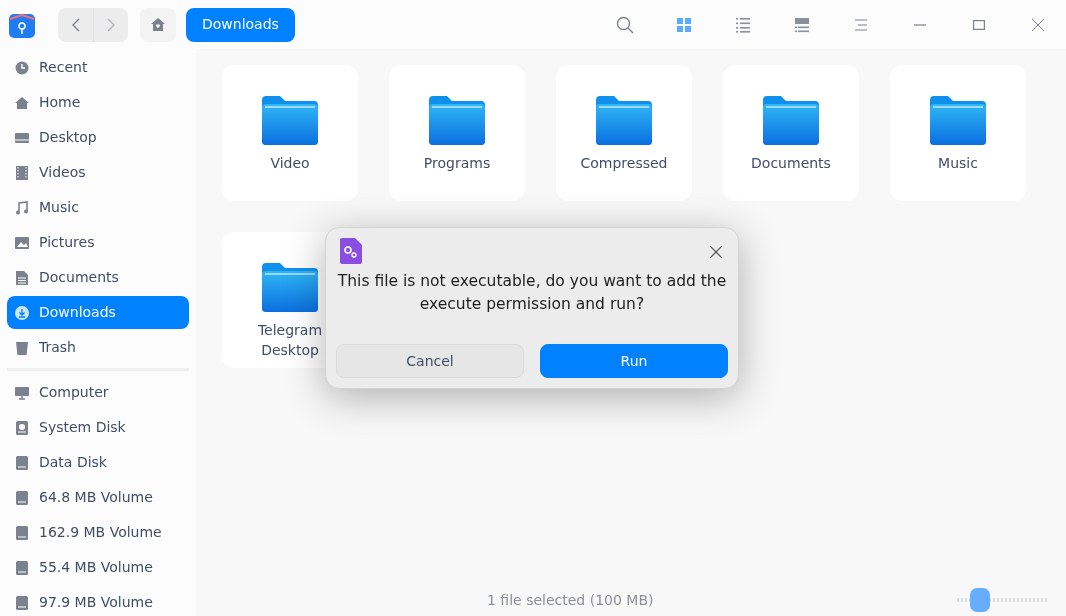  Describe the element at coordinates (979, 600) in the screenshot. I see `slider-thumb` at that location.